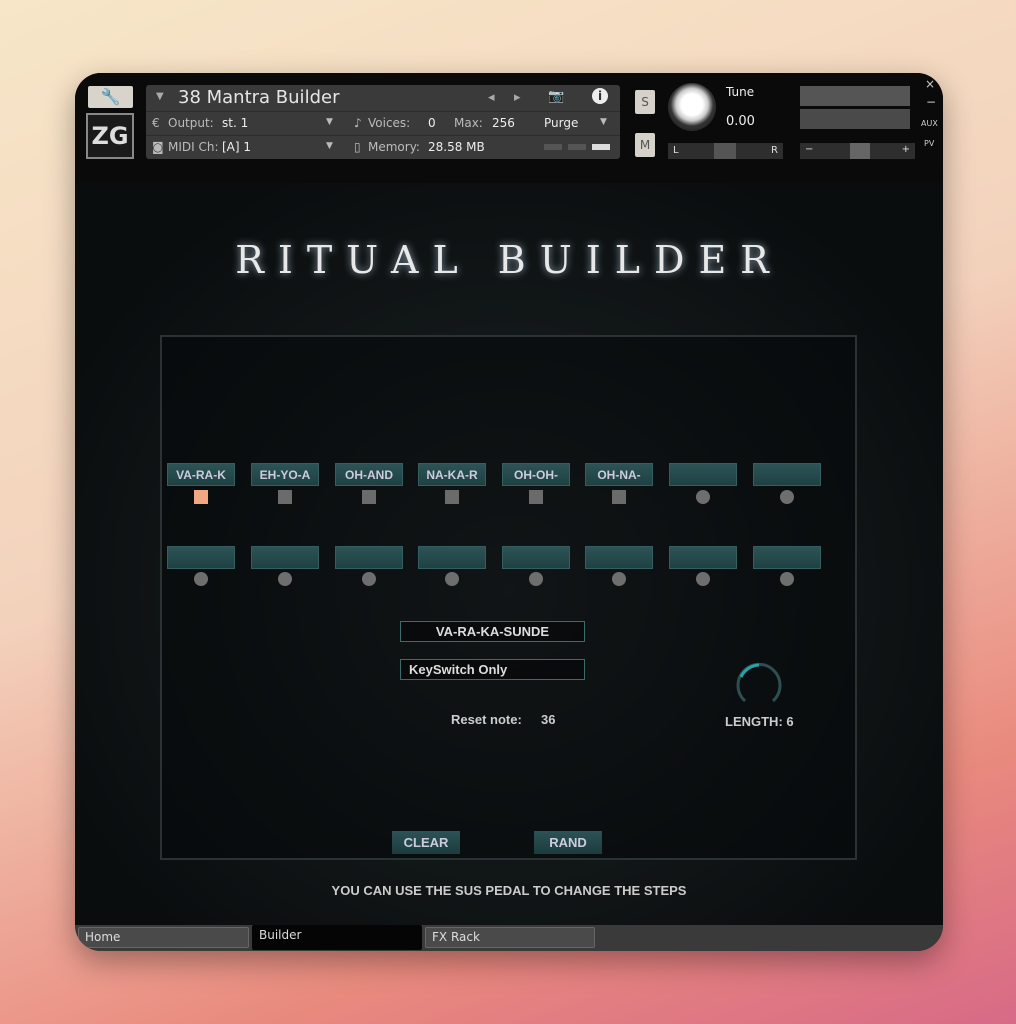  I want to click on voices-icon: ♪, so click(358, 123).